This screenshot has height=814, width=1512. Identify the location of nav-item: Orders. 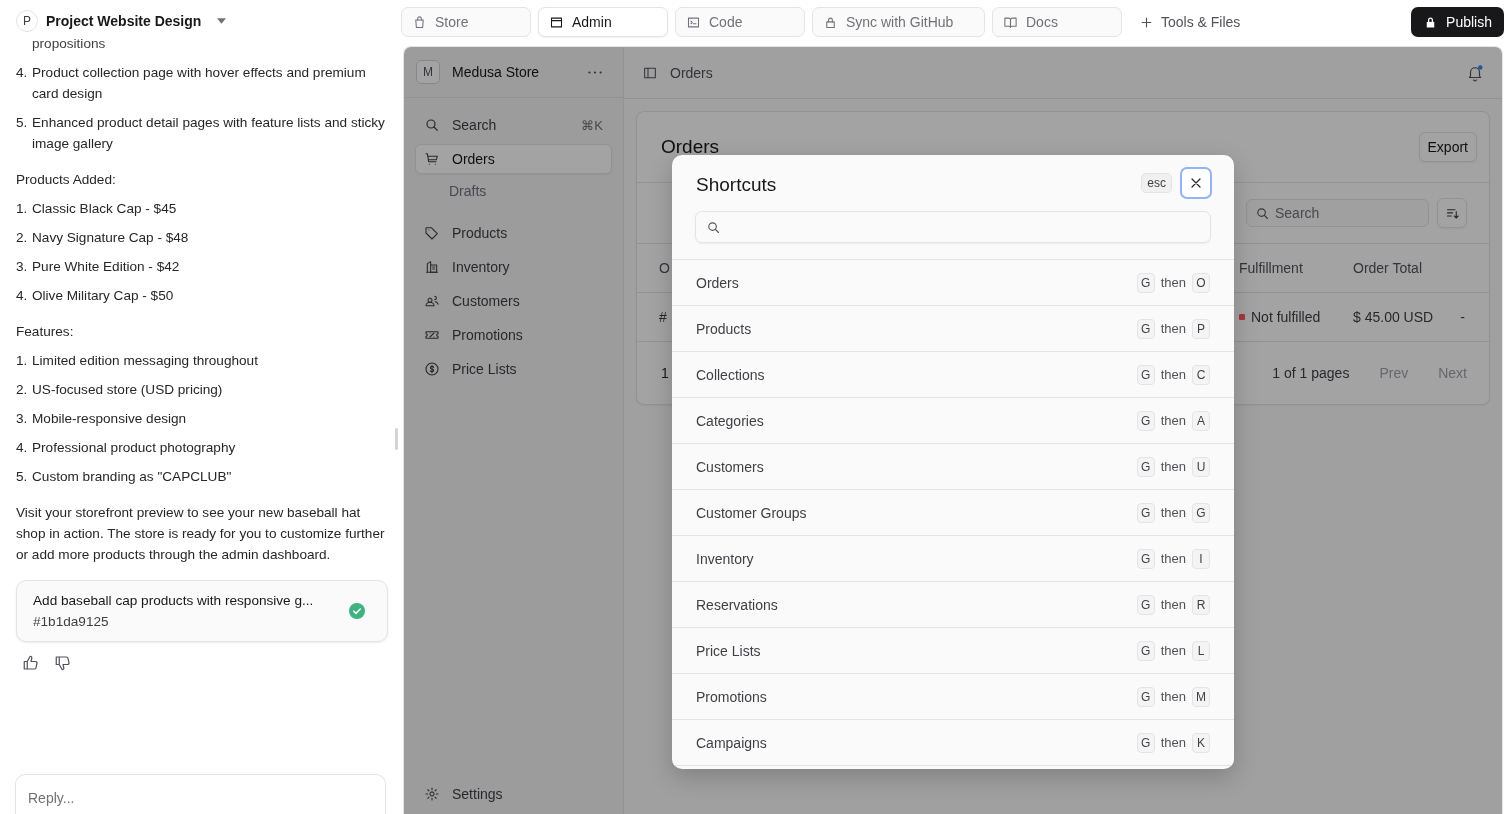
(513, 159).